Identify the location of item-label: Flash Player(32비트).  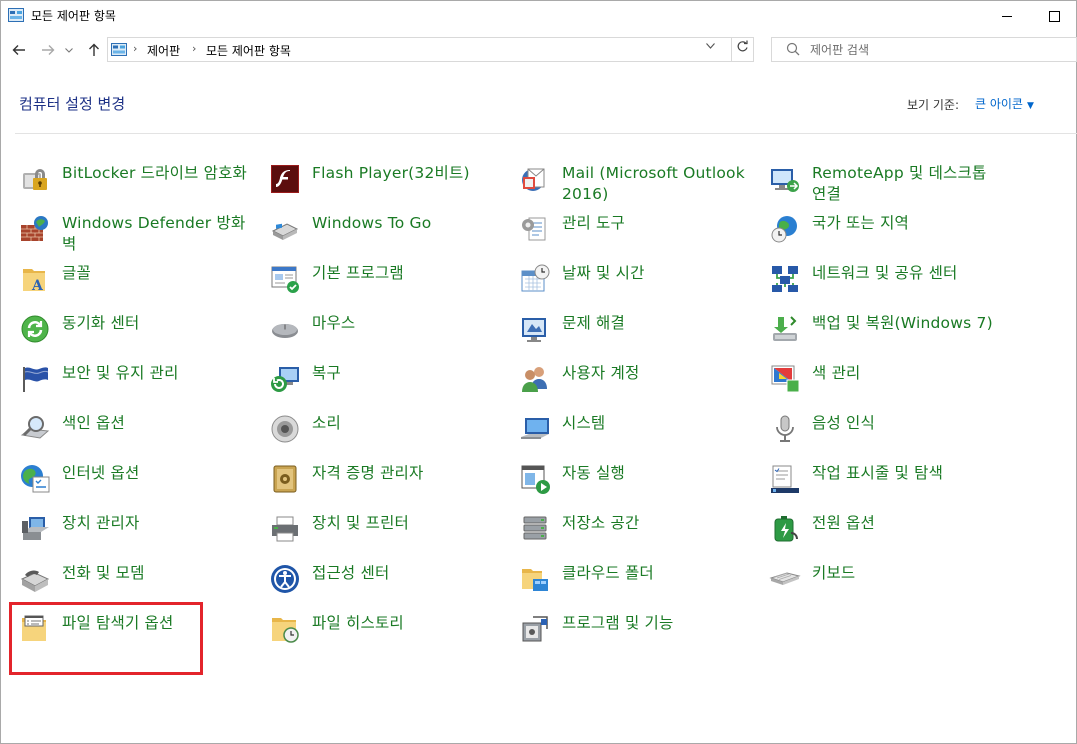
(407, 173).